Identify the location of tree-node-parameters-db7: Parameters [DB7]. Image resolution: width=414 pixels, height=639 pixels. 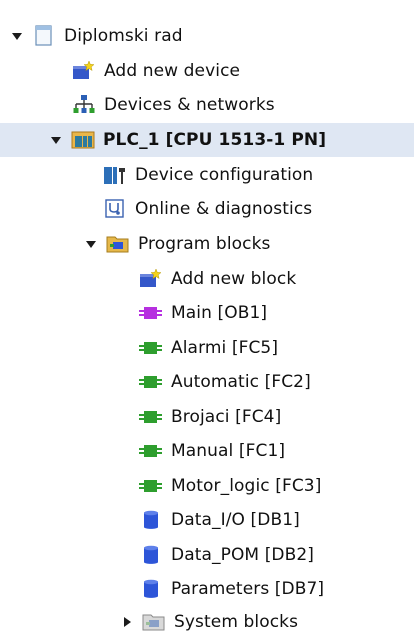
(276, 589).